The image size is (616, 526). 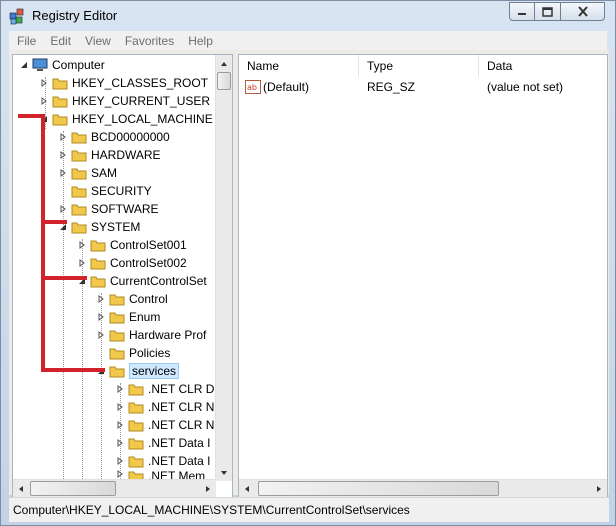 I want to click on tree-item: Policies, so click(x=133, y=353).